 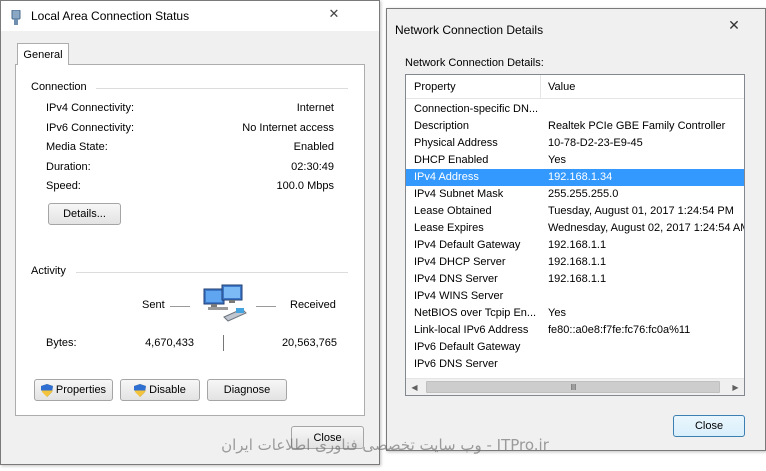 What do you see at coordinates (305, 186) in the screenshot?
I see `speed-value: 100.0 Mbps` at bounding box center [305, 186].